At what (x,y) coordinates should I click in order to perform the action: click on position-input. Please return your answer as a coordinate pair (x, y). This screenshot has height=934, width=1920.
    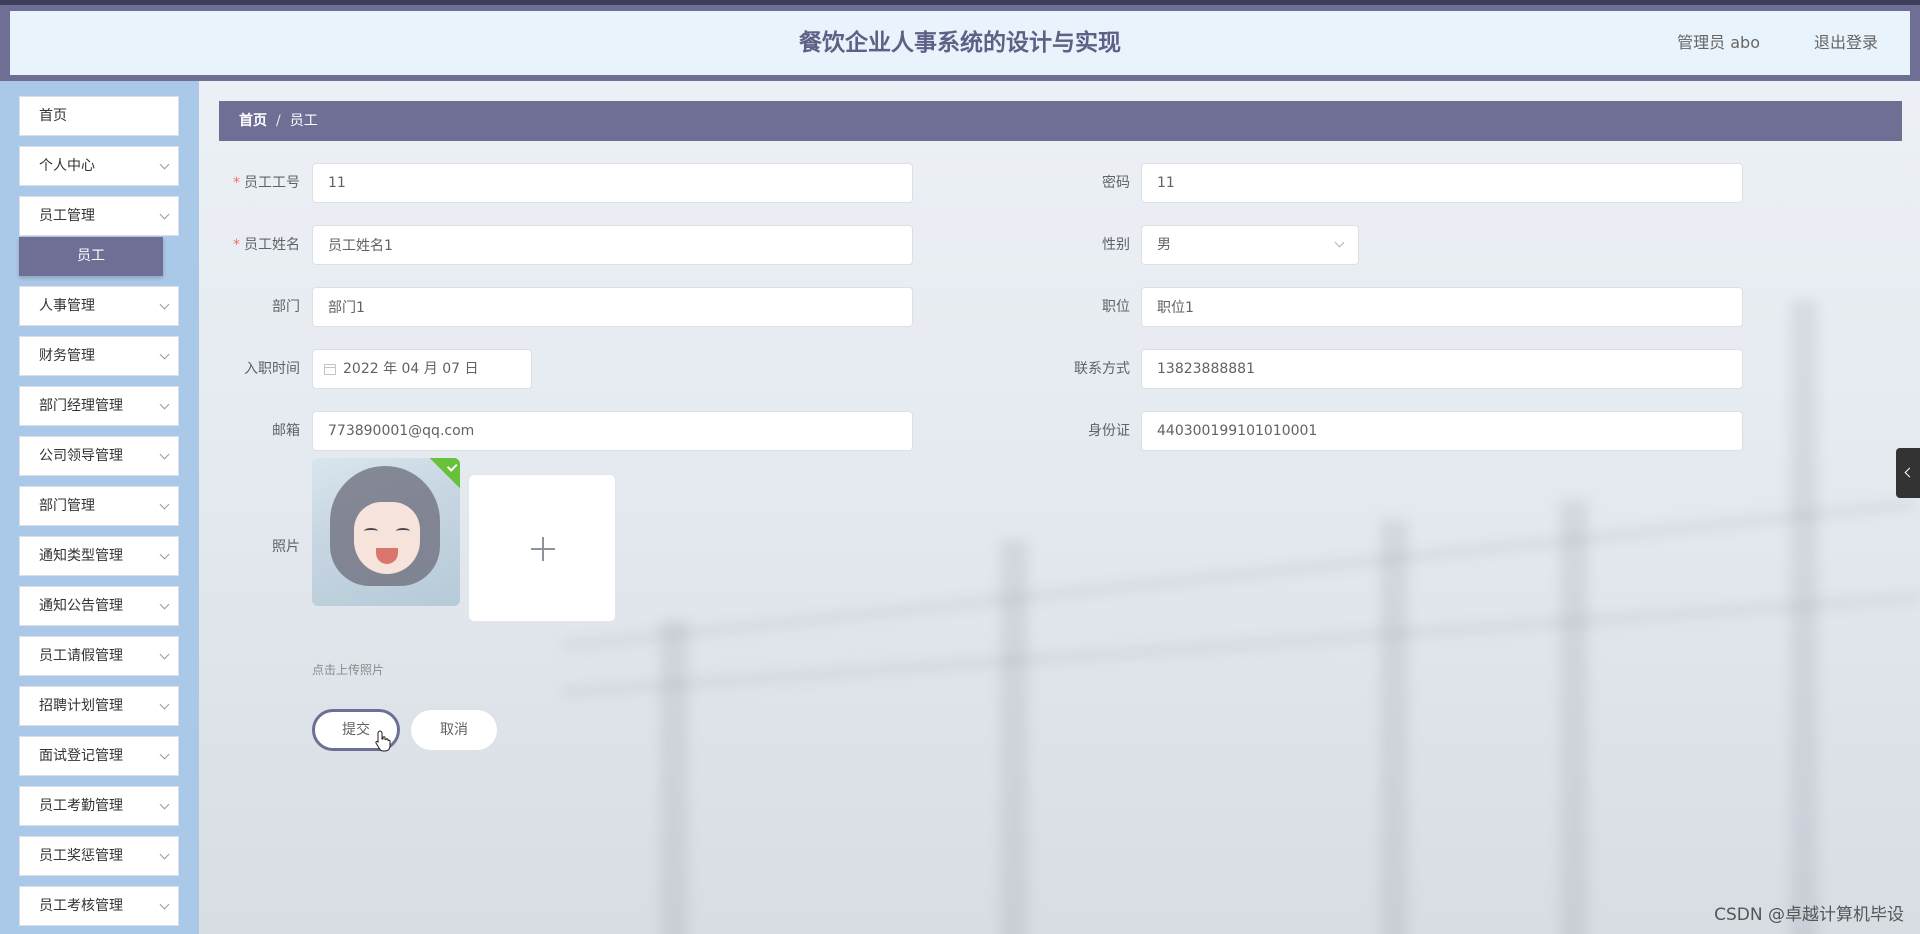
    Looking at the image, I should click on (1442, 307).